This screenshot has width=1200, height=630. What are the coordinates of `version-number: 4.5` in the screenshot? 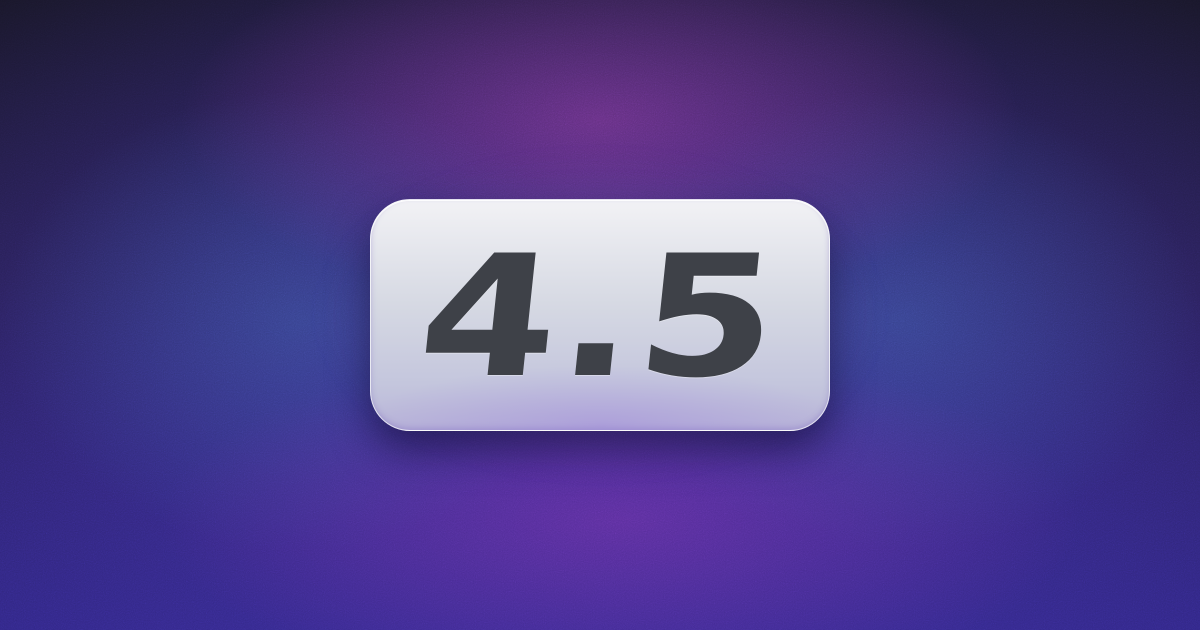 It's located at (600, 317).